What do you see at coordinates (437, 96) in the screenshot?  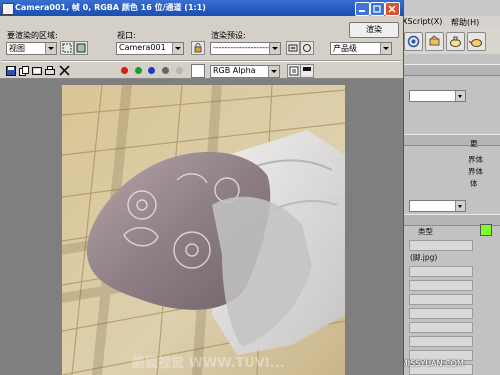 I see `modifier-list-dropdown` at bounding box center [437, 96].